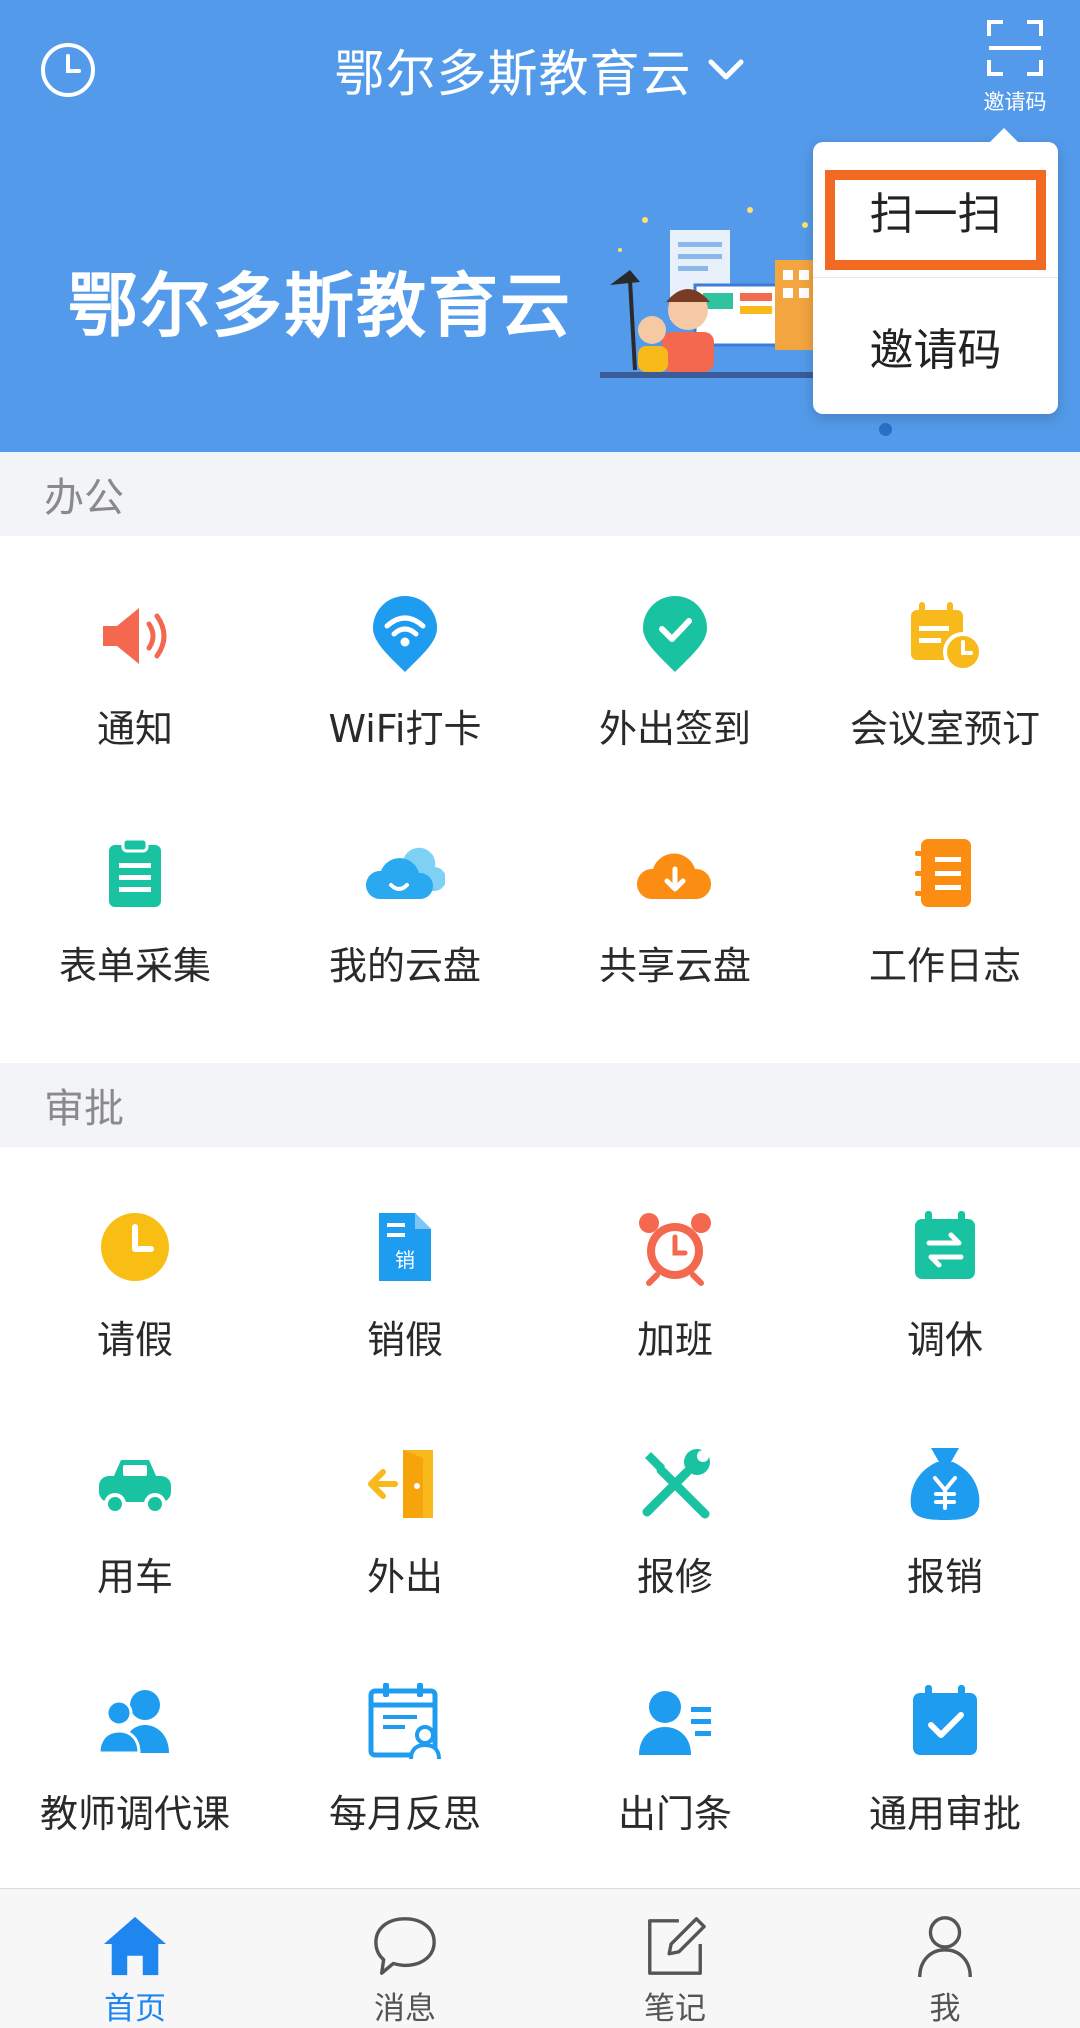 The image size is (1080, 2028). I want to click on speaker-icon, so click(135, 636).